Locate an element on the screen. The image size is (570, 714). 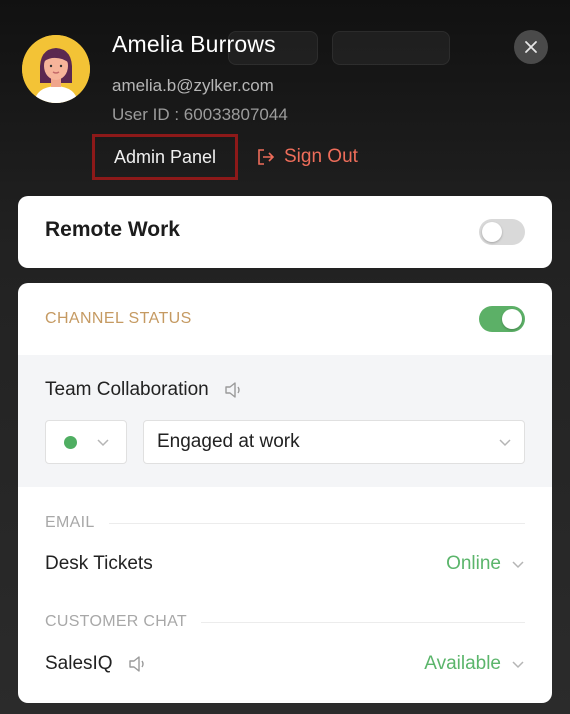
avatar-illustration-icon is located at coordinates (56, 69).